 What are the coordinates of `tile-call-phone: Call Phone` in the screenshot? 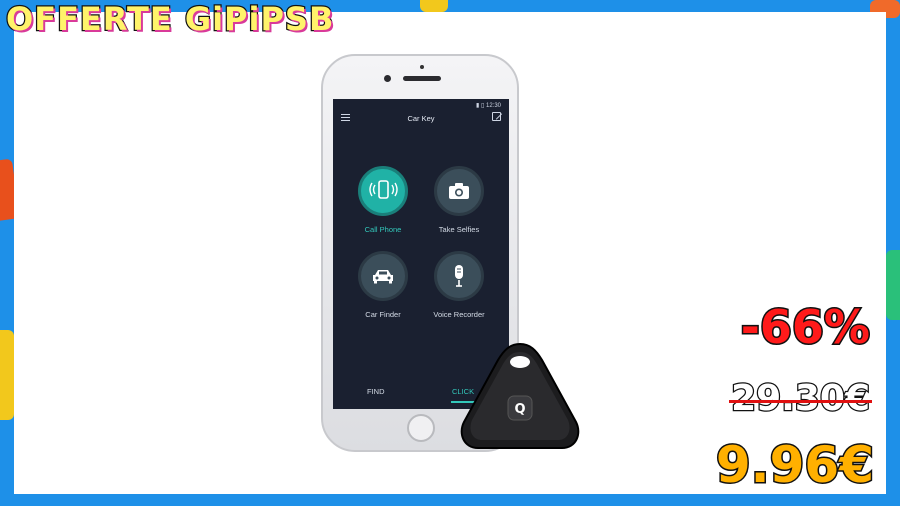 It's located at (383, 200).